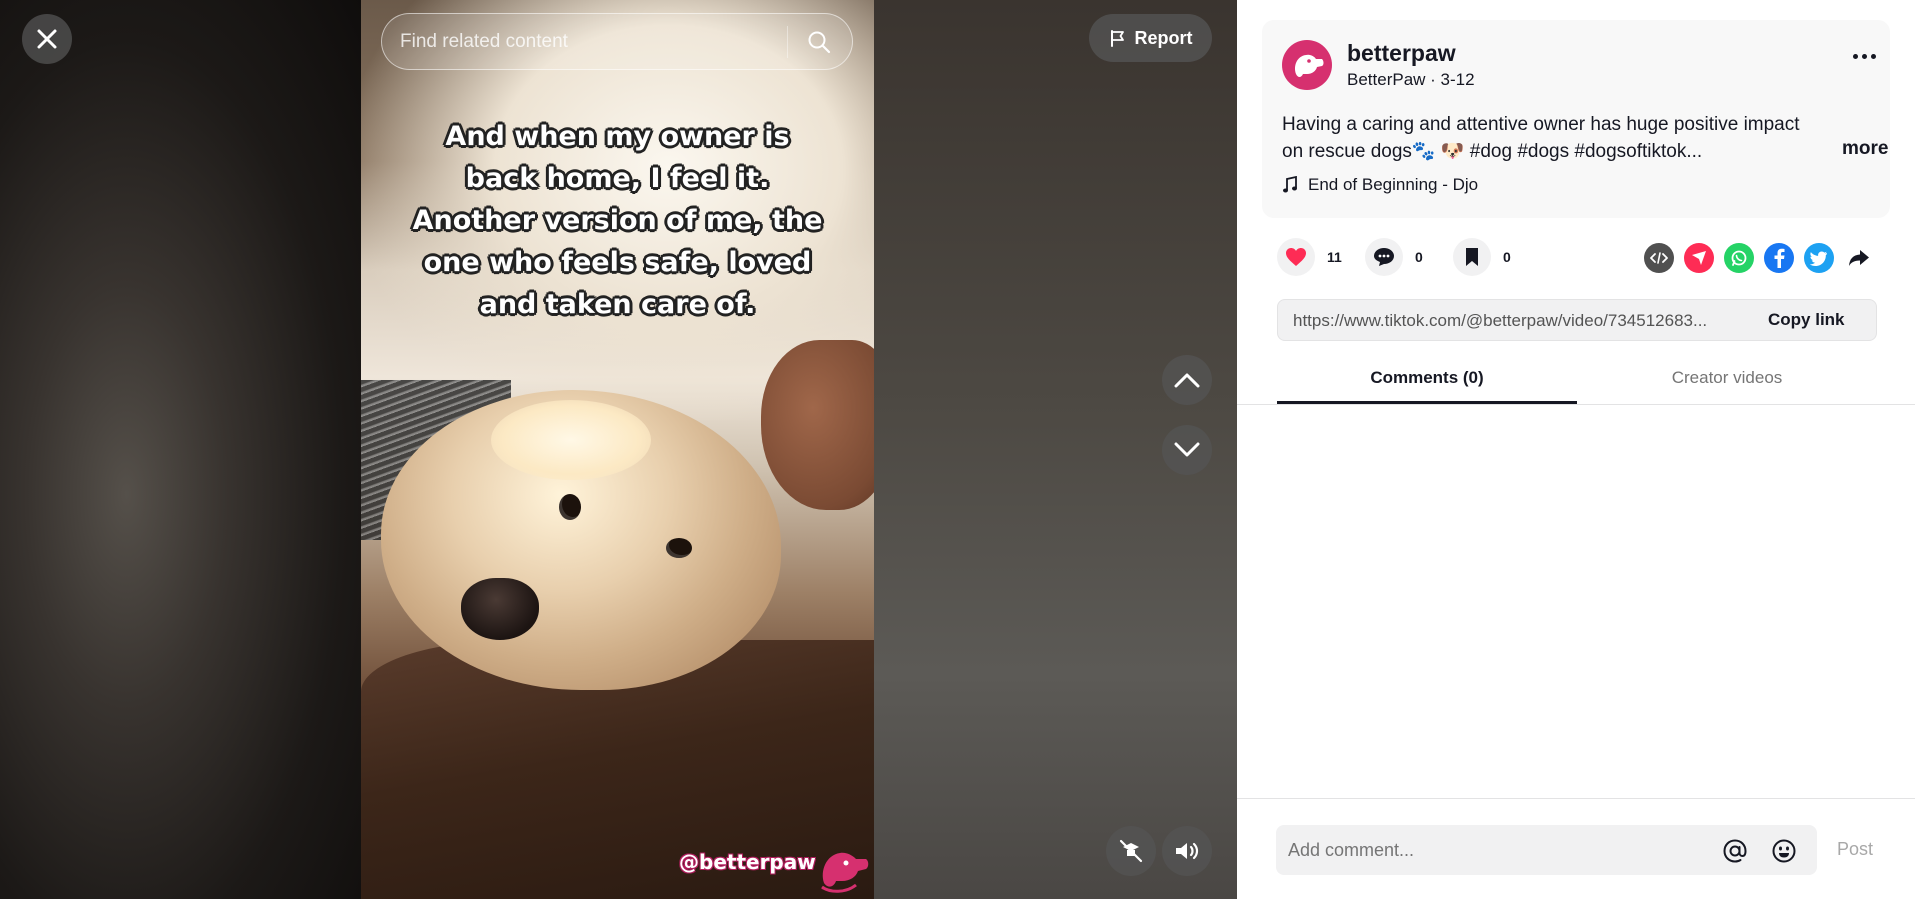 This screenshot has height=899, width=1915. Describe the element at coordinates (1393, 184) in the screenshot. I see `music-title: End of Beginning - Djo` at that location.